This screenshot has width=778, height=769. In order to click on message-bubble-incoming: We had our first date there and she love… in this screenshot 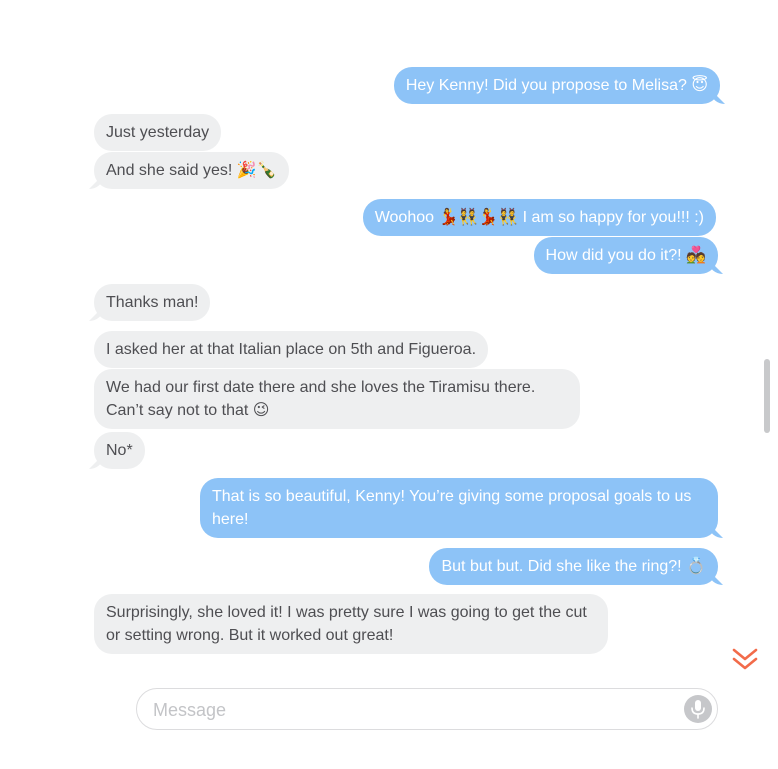, I will do `click(337, 399)`.